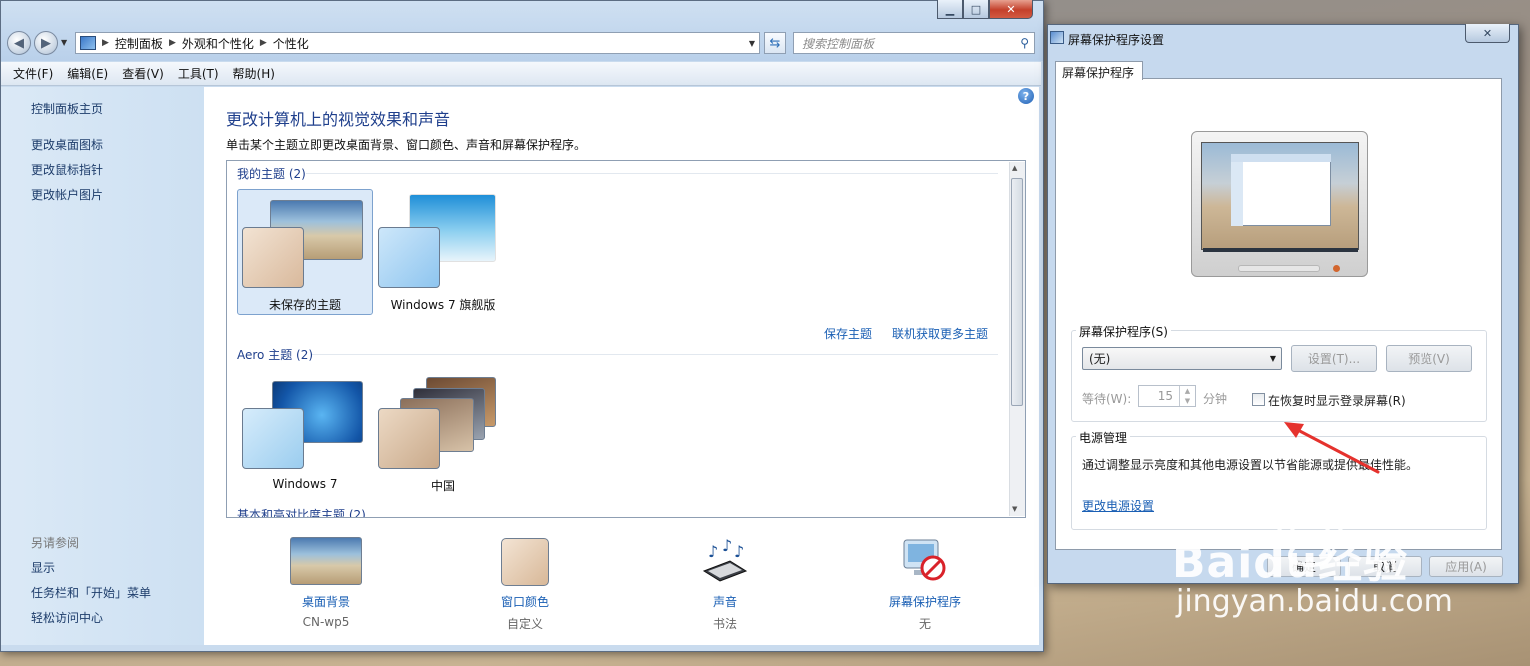 Image resolution: width=1530 pixels, height=666 pixels. Describe the element at coordinates (725, 601) in the screenshot. I see `sound-link: 声音` at that location.